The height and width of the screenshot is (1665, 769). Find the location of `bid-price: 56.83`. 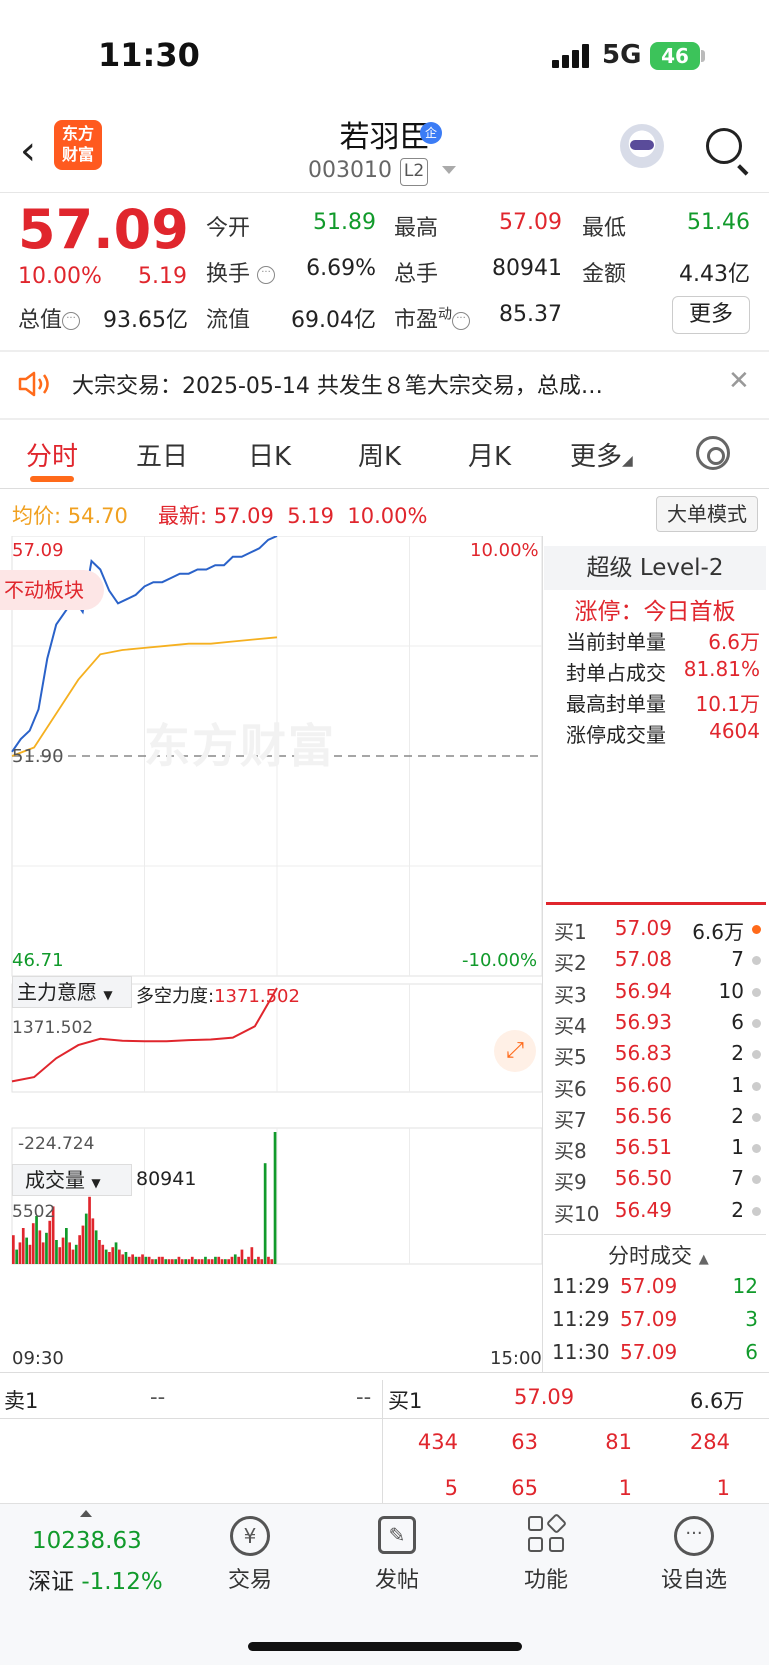

bid-price: 56.83 is located at coordinates (641, 1053).